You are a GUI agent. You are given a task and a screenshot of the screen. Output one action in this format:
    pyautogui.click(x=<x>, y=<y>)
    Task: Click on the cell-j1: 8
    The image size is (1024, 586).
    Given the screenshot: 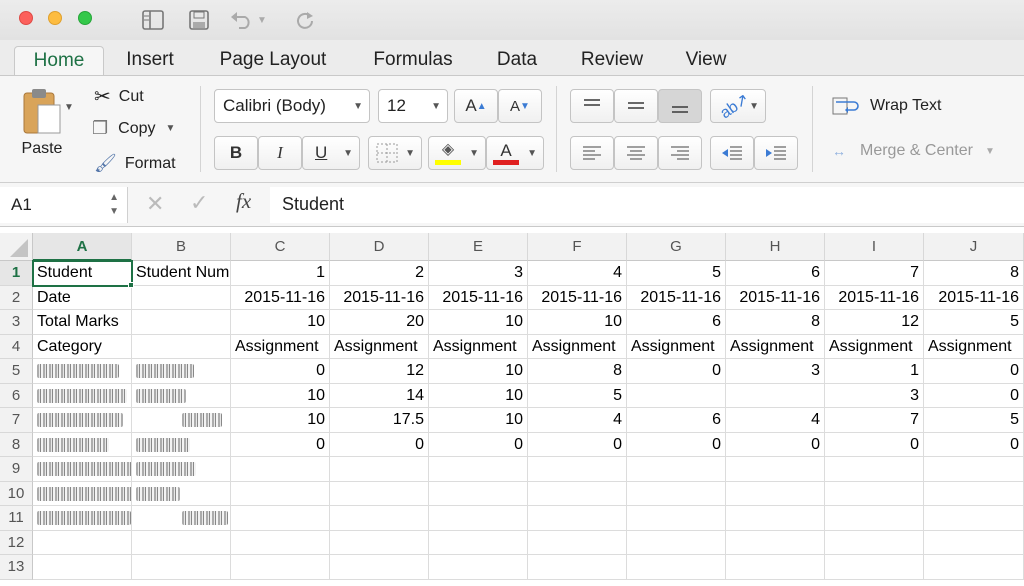 What is the action you would take?
    pyautogui.click(x=974, y=273)
    